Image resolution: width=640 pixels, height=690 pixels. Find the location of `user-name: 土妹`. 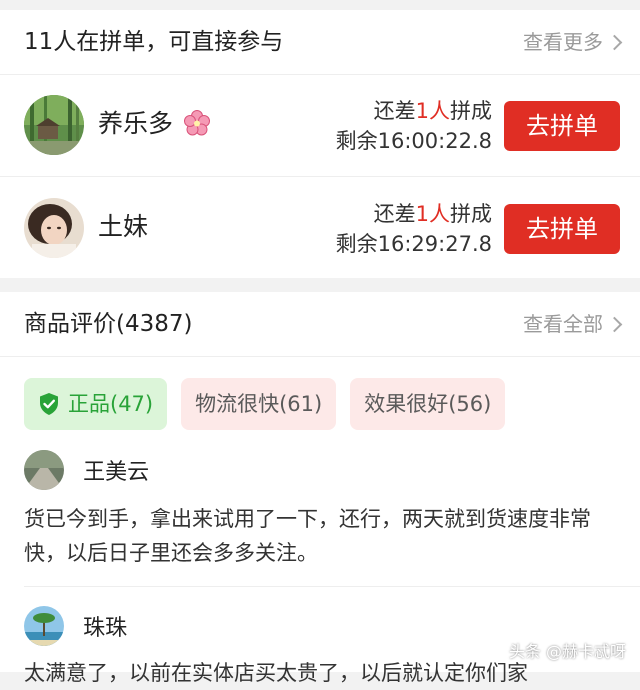

user-name: 土妹 is located at coordinates (123, 227).